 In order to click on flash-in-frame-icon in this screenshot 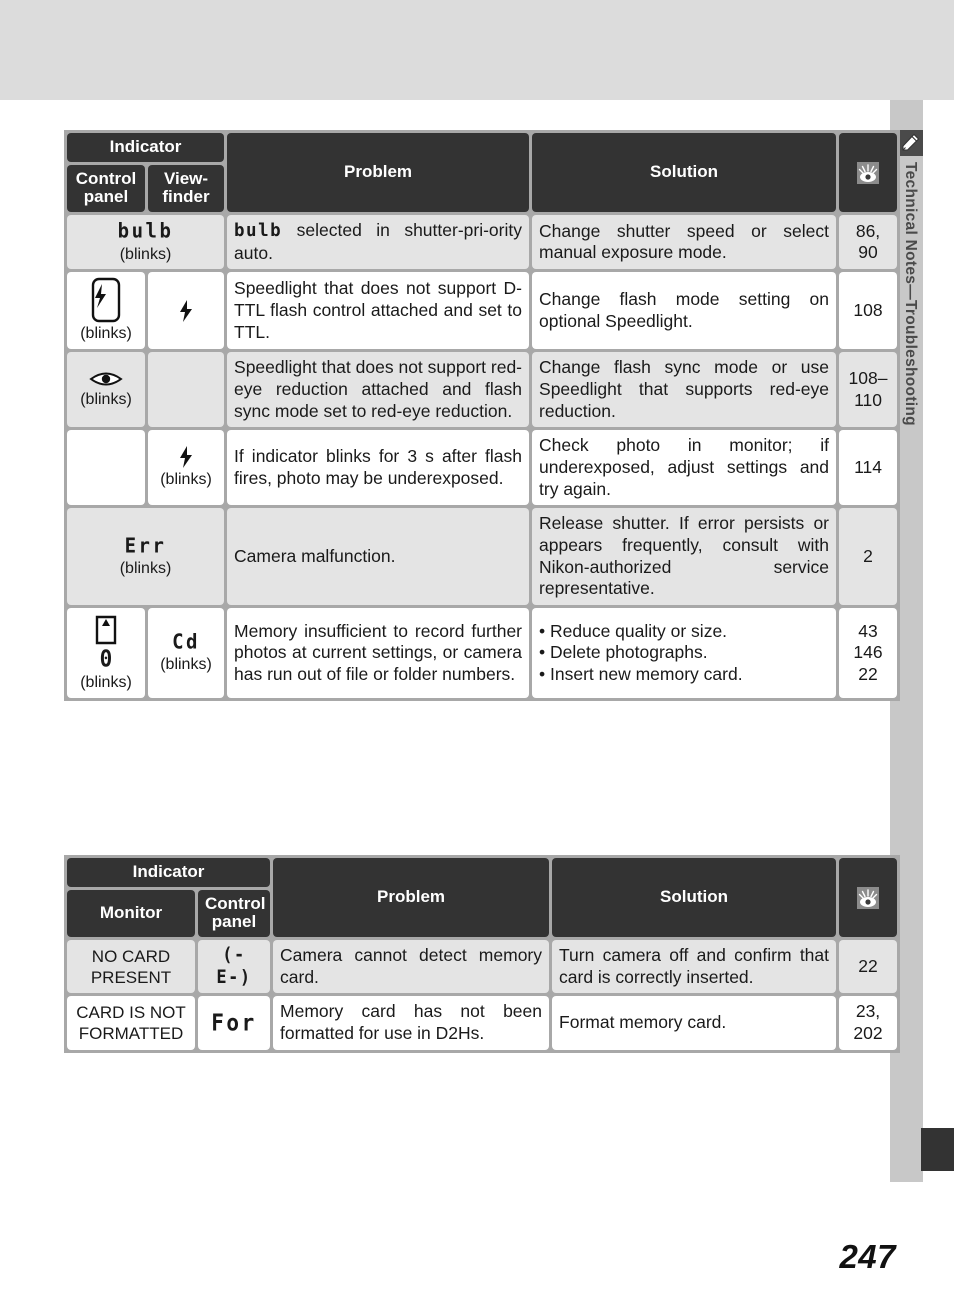, I will do `click(106, 300)`.